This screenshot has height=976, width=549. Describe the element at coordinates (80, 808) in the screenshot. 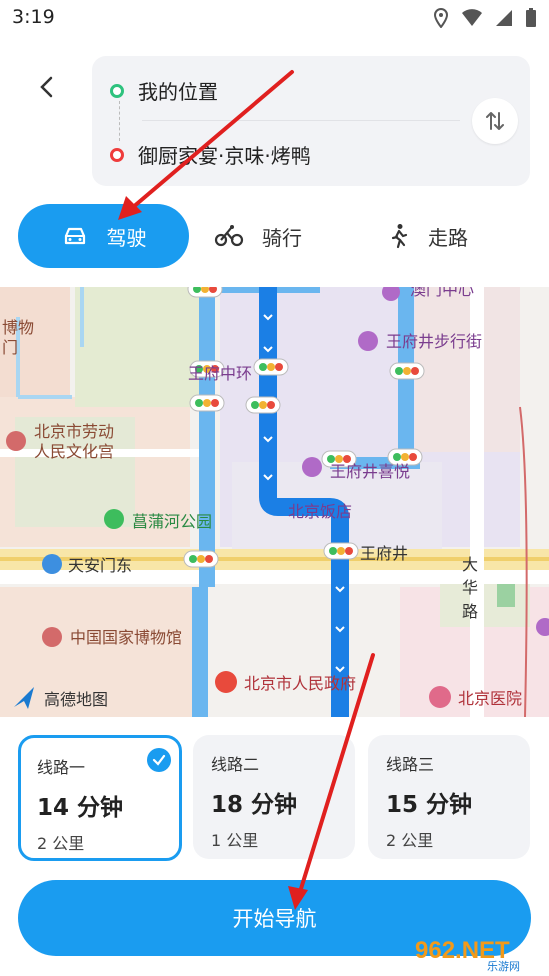

I see `route-option-time: 14 分钟` at that location.